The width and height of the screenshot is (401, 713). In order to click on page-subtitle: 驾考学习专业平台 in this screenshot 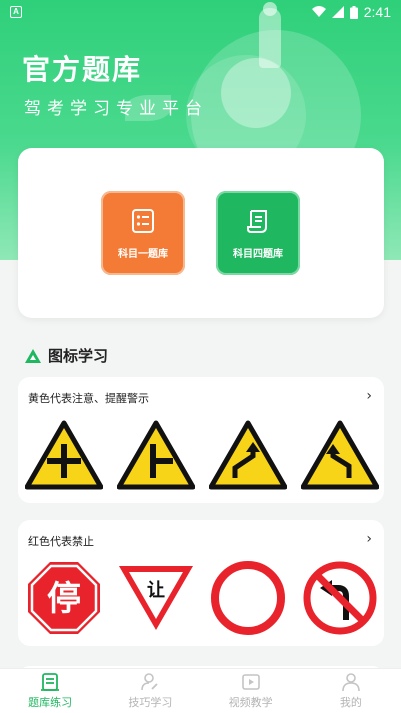, I will do `click(116, 109)`.